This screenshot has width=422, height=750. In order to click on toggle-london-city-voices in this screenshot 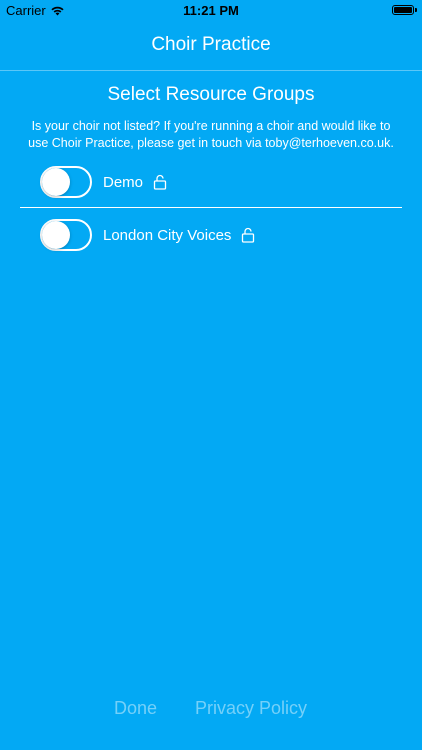, I will do `click(66, 235)`.